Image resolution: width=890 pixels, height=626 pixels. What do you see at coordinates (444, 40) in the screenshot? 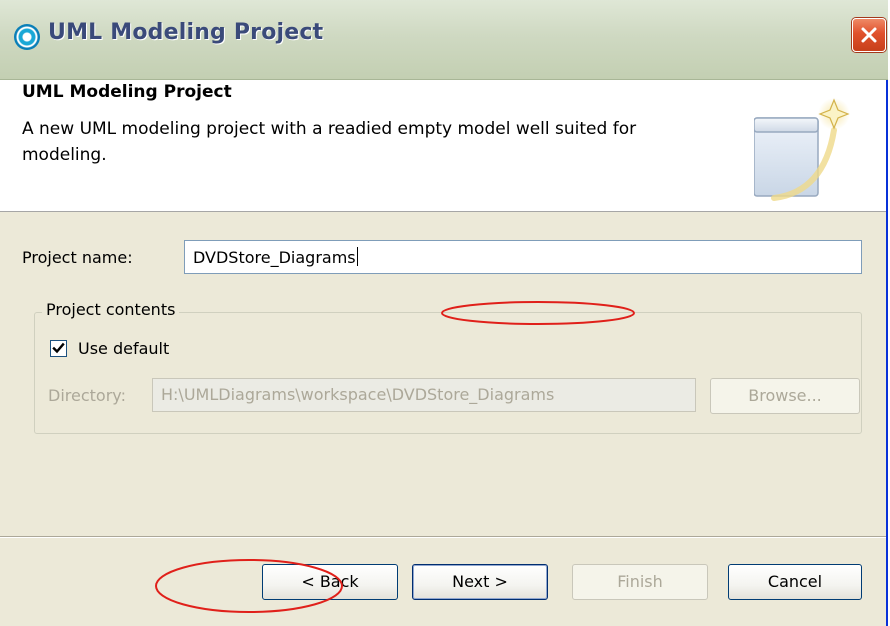
I see `title-bar: UML Modeling Project` at bounding box center [444, 40].